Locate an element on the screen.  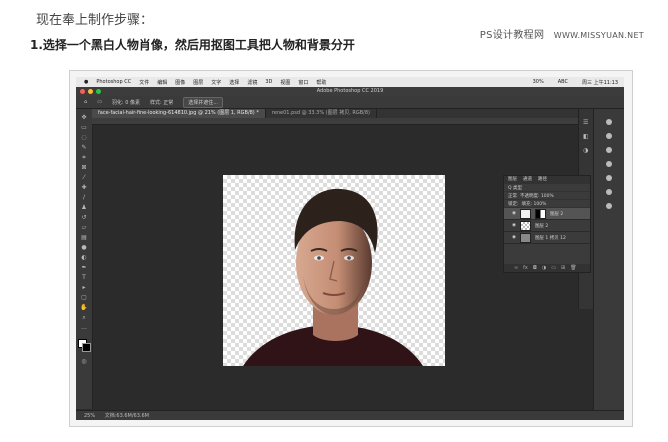
panel-icons-column is located at coordinates (608, 264).